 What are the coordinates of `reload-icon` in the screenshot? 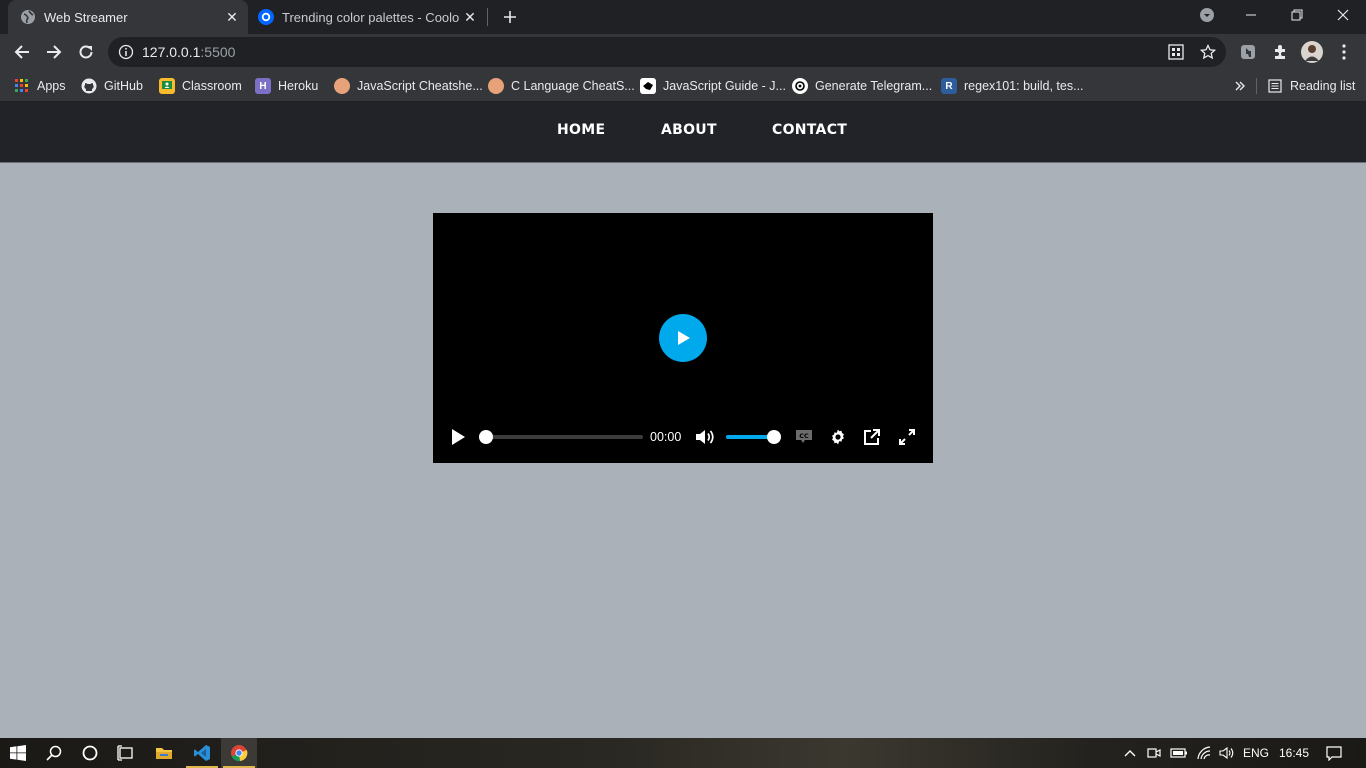 It's located at (86, 52).